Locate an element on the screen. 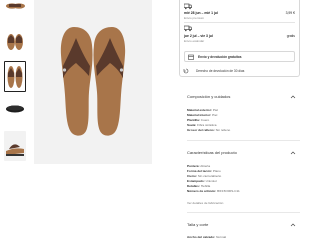 Image resolution: width=320 pixels, height=242 pixels. return-arrow-icon is located at coordinates (186, 71).